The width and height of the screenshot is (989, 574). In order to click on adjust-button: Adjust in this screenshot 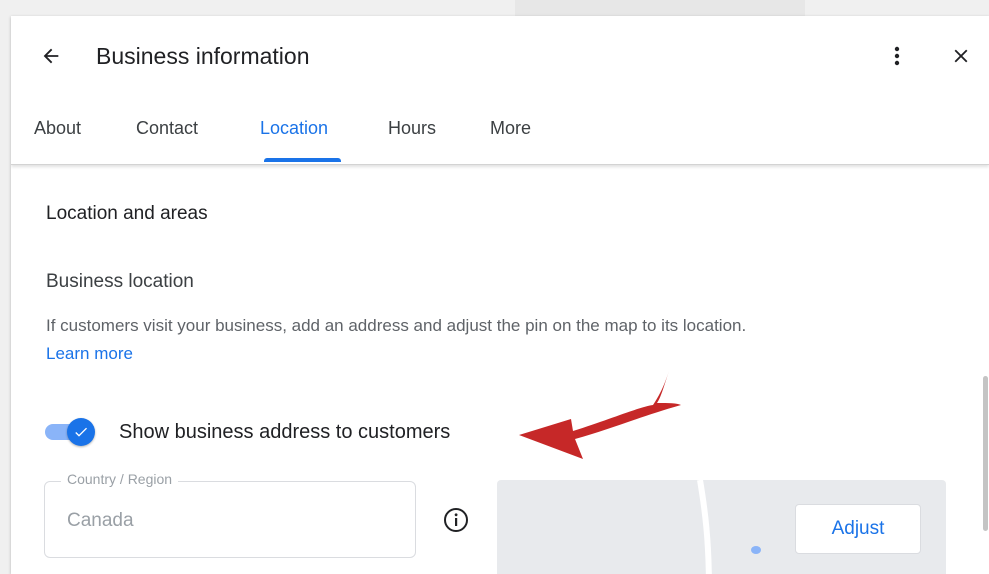, I will do `click(858, 529)`.